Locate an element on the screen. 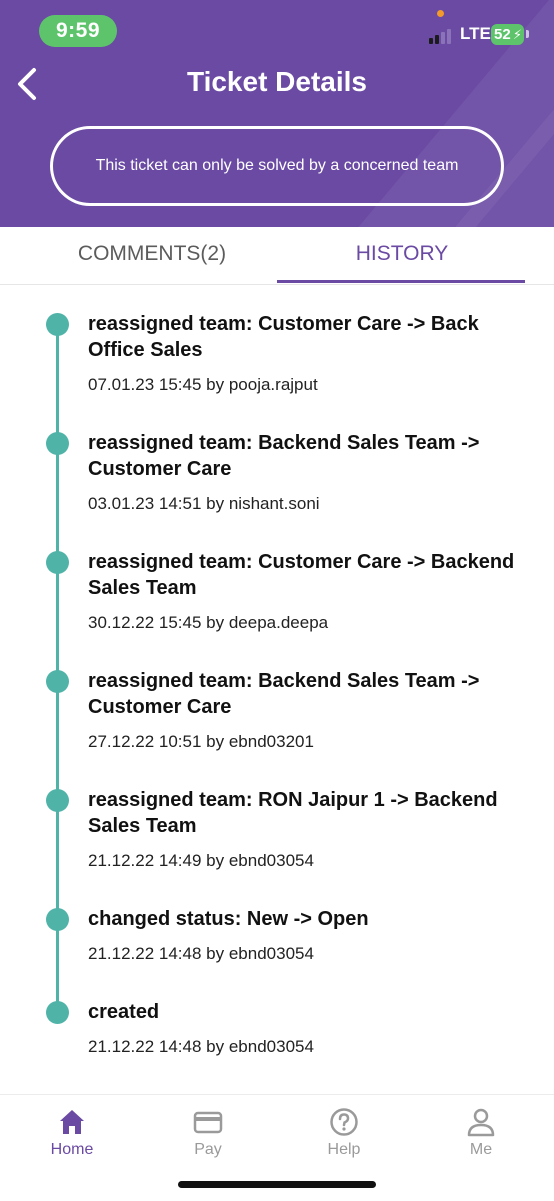  history-item-meta: 07.01.23 15:45 by pooja.rajput is located at coordinates (203, 384).